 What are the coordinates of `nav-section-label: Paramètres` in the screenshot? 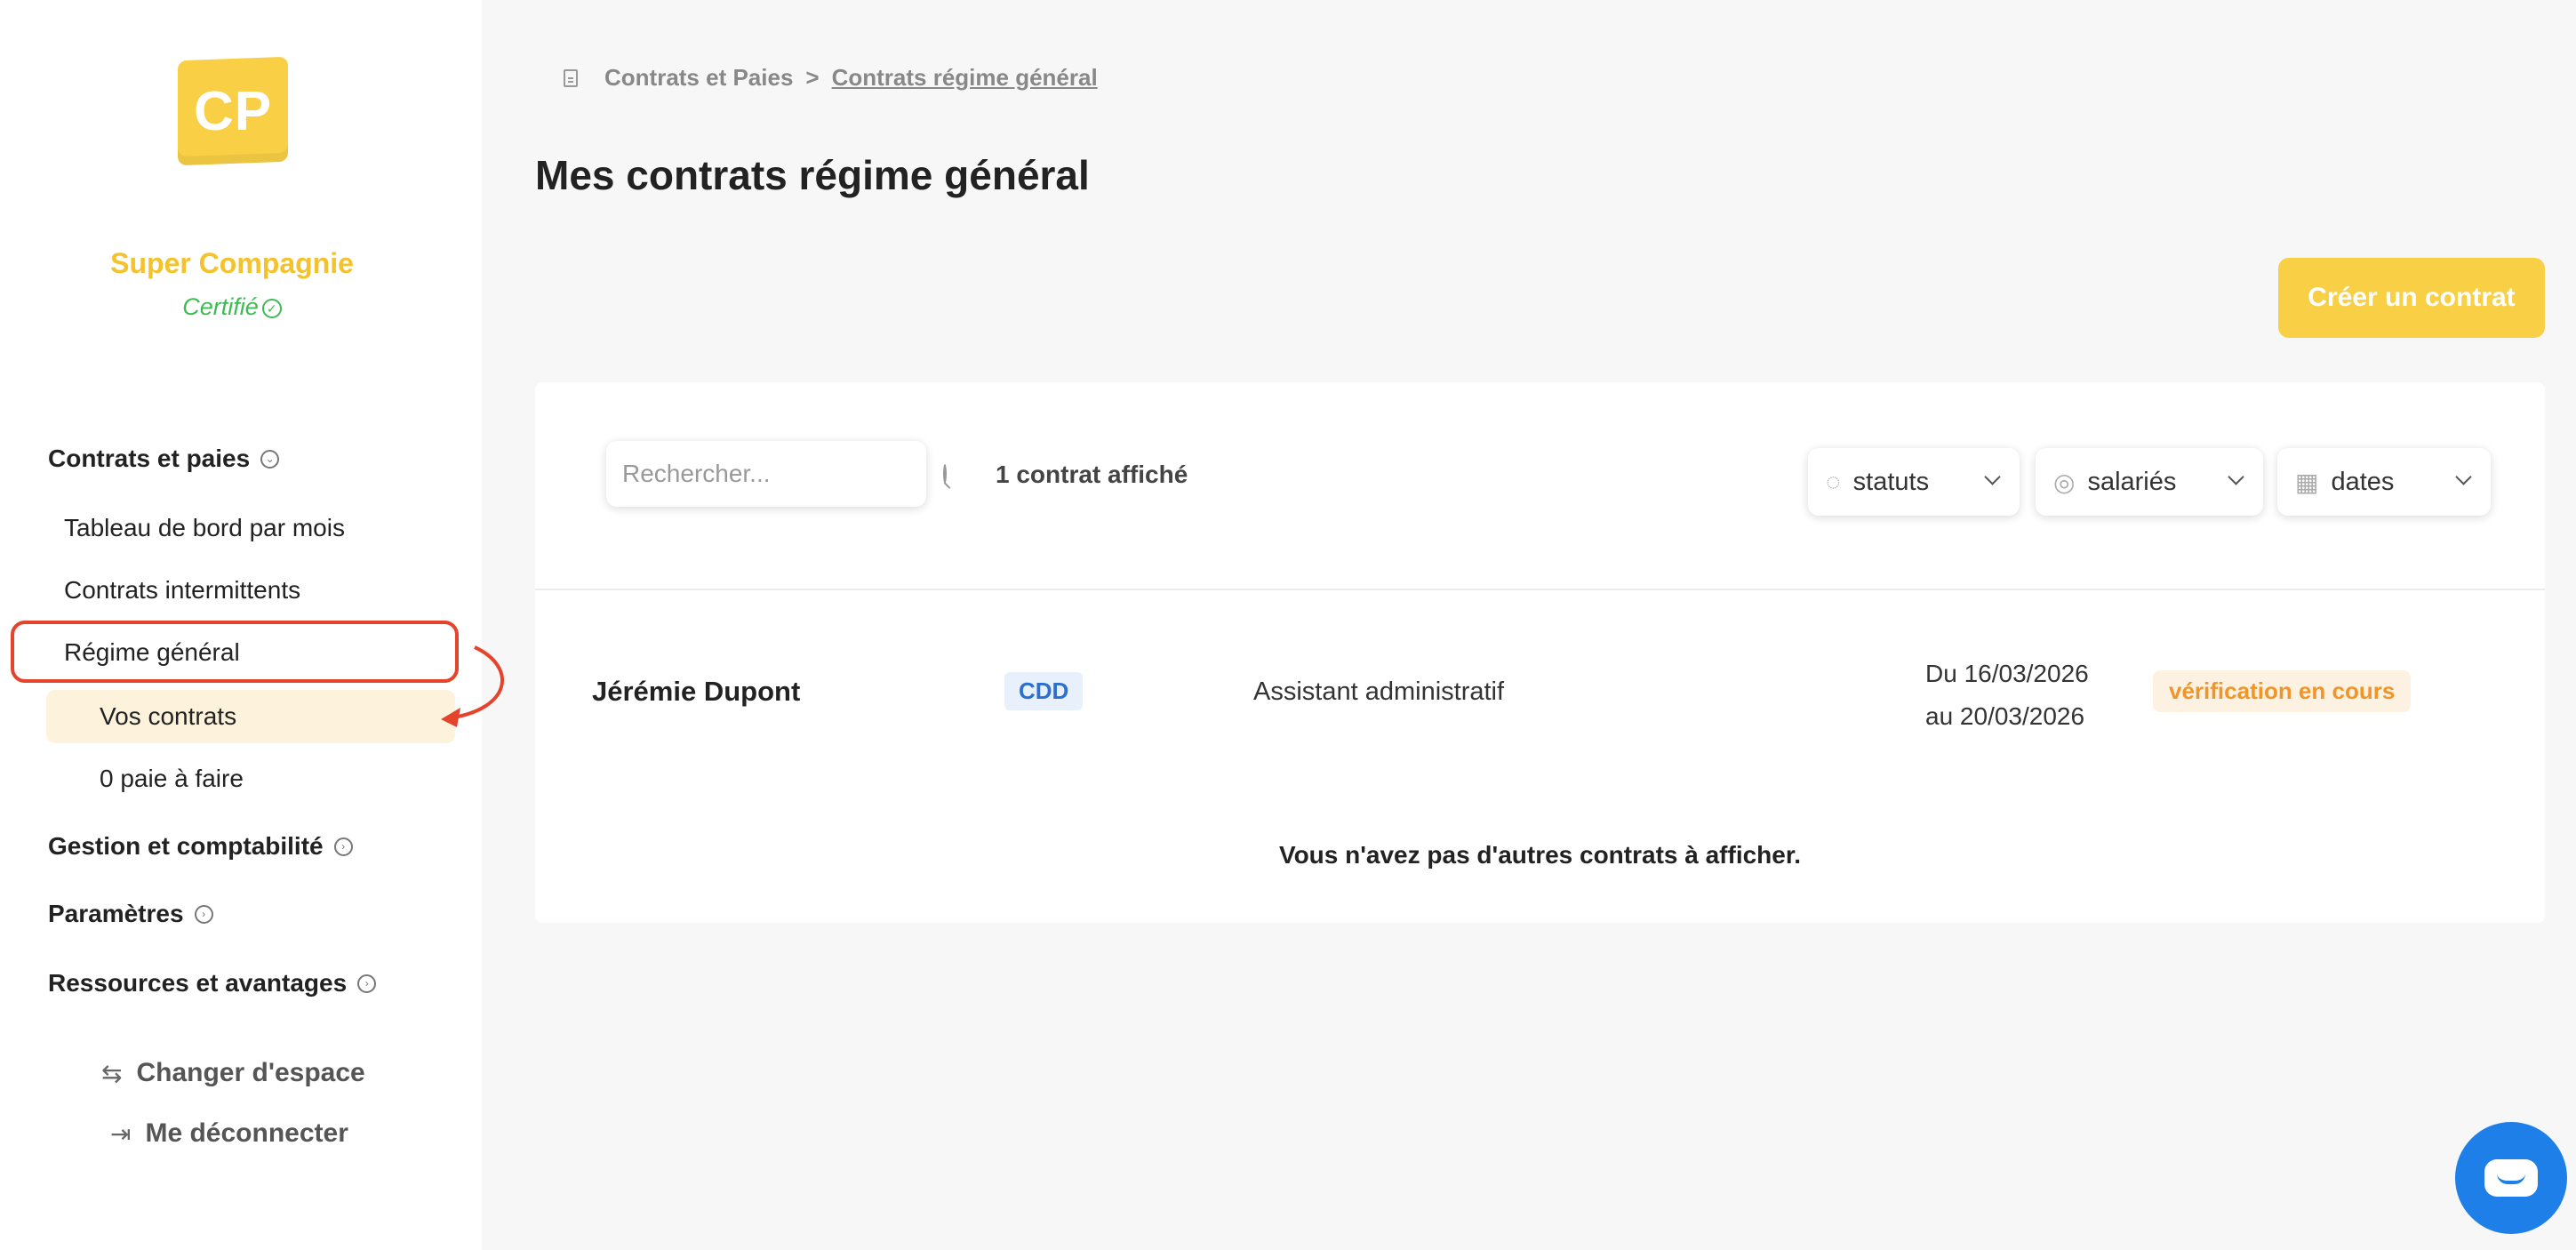 It's located at (116, 913).